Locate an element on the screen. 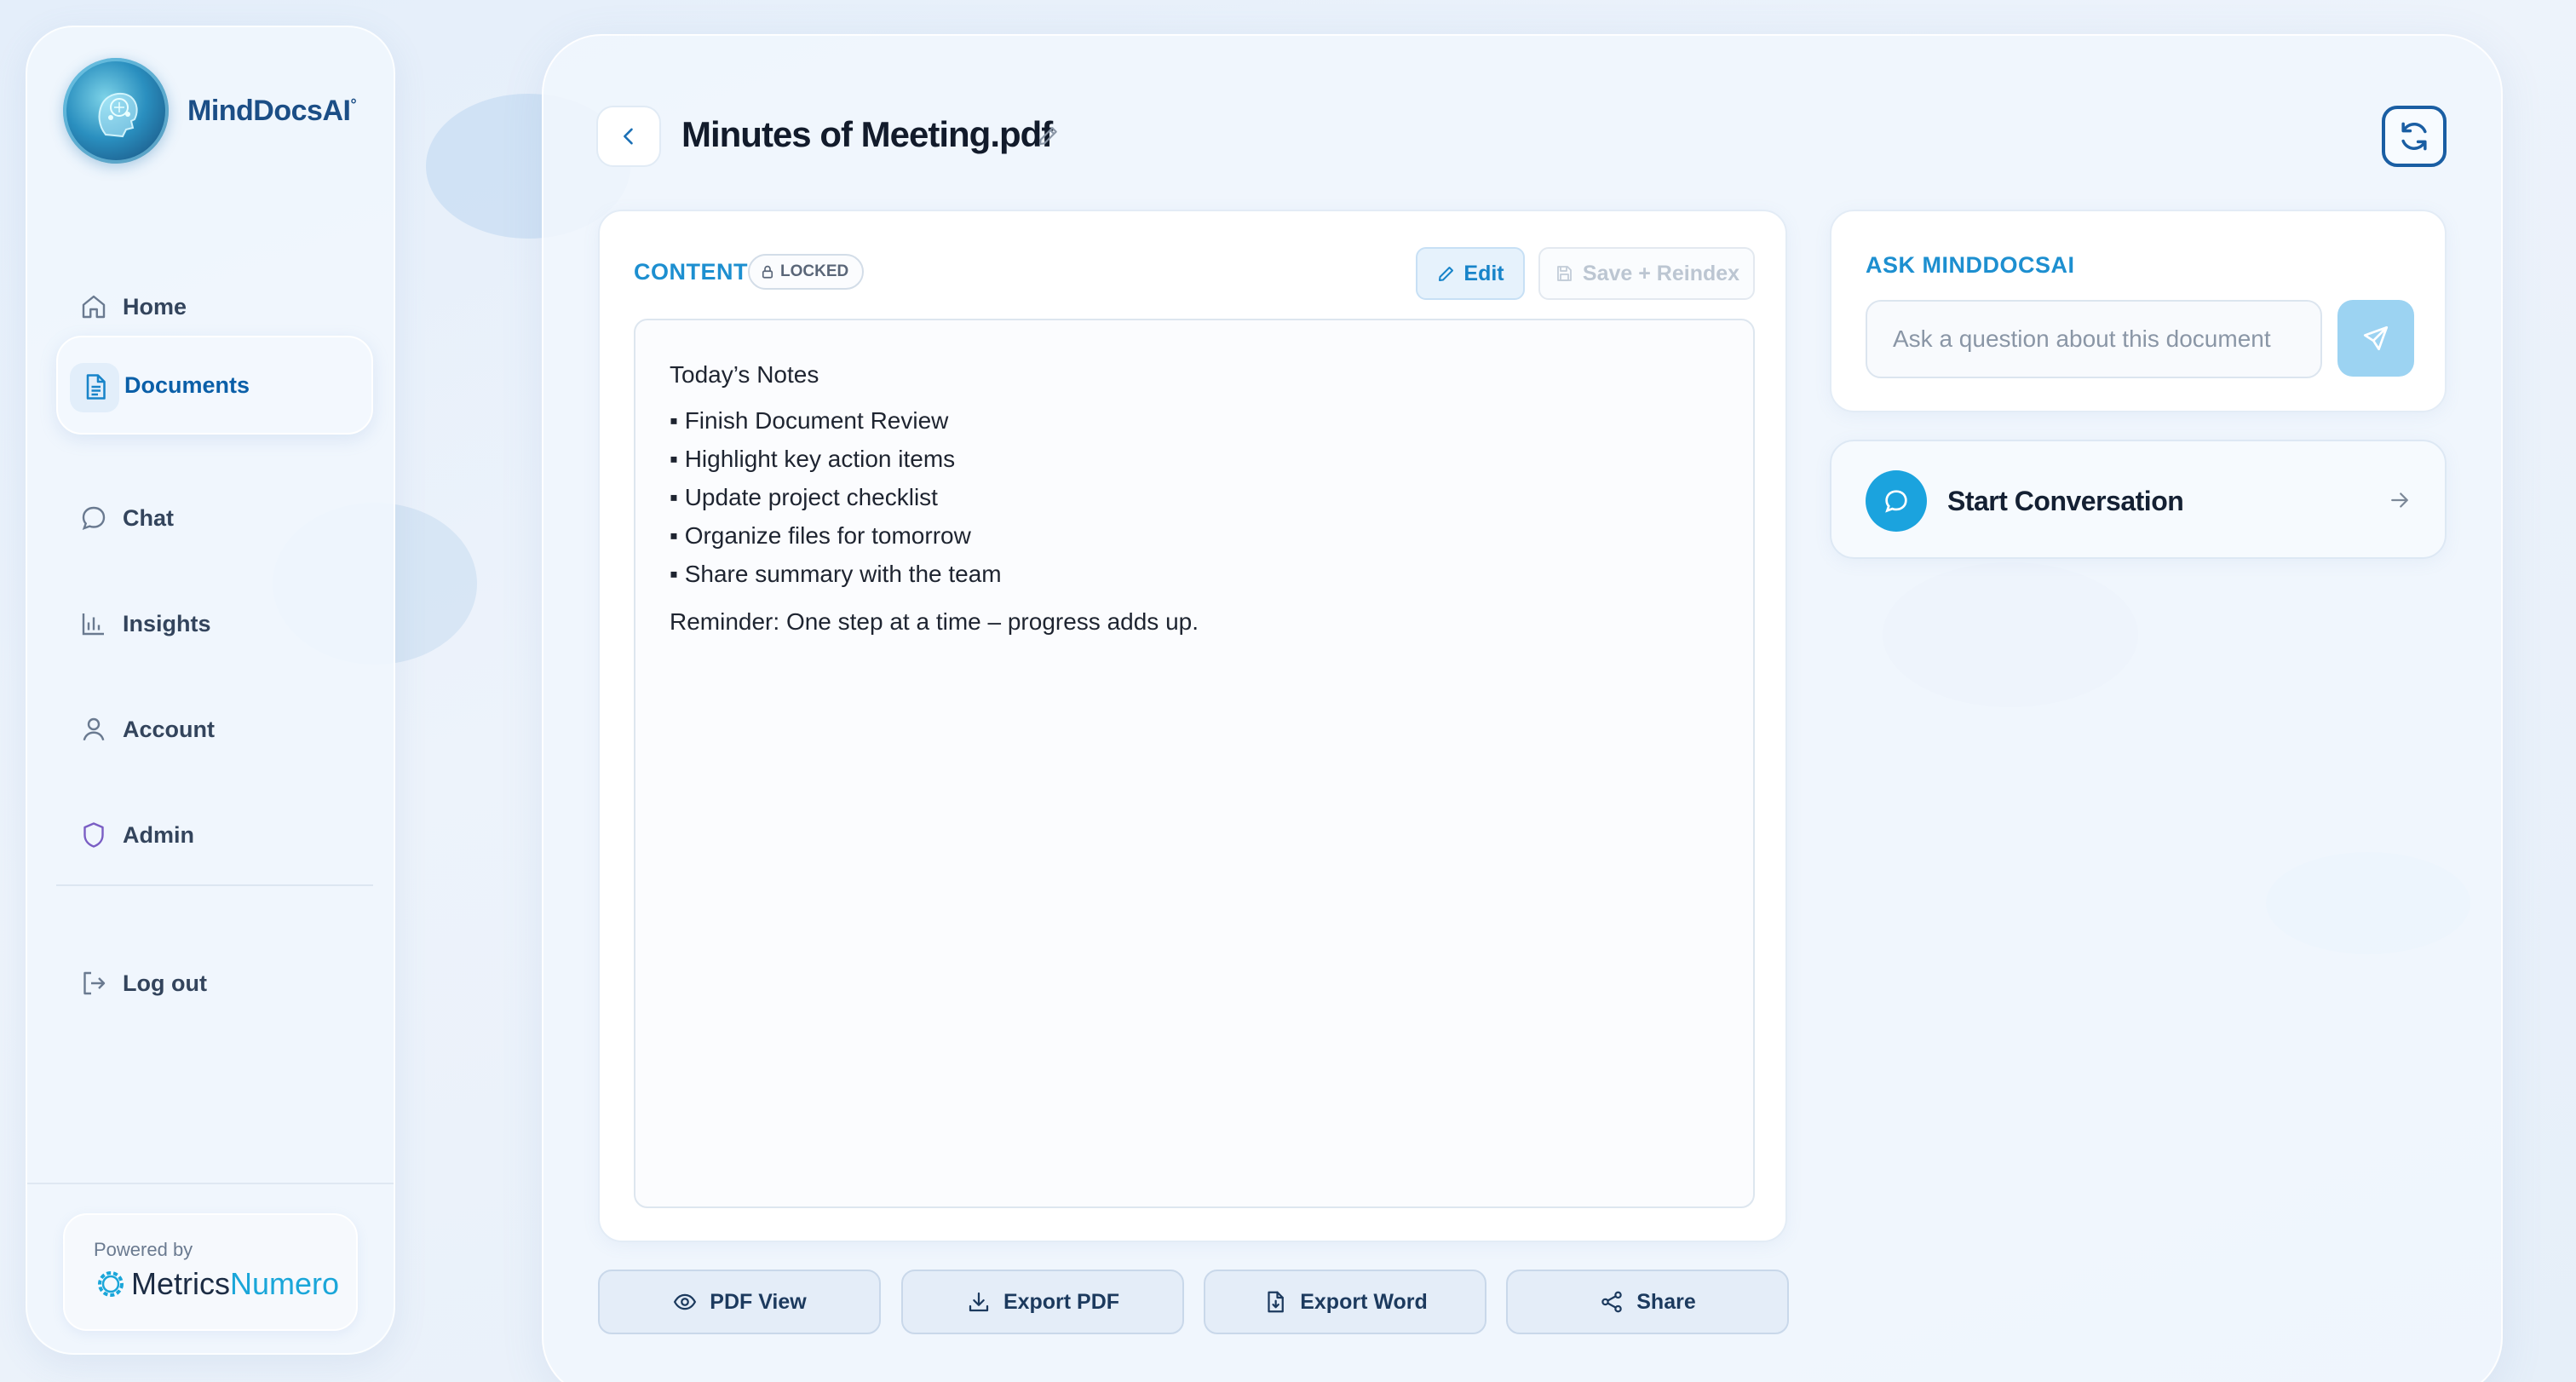 The width and height of the screenshot is (2576, 1382). user-icon is located at coordinates (94, 729).